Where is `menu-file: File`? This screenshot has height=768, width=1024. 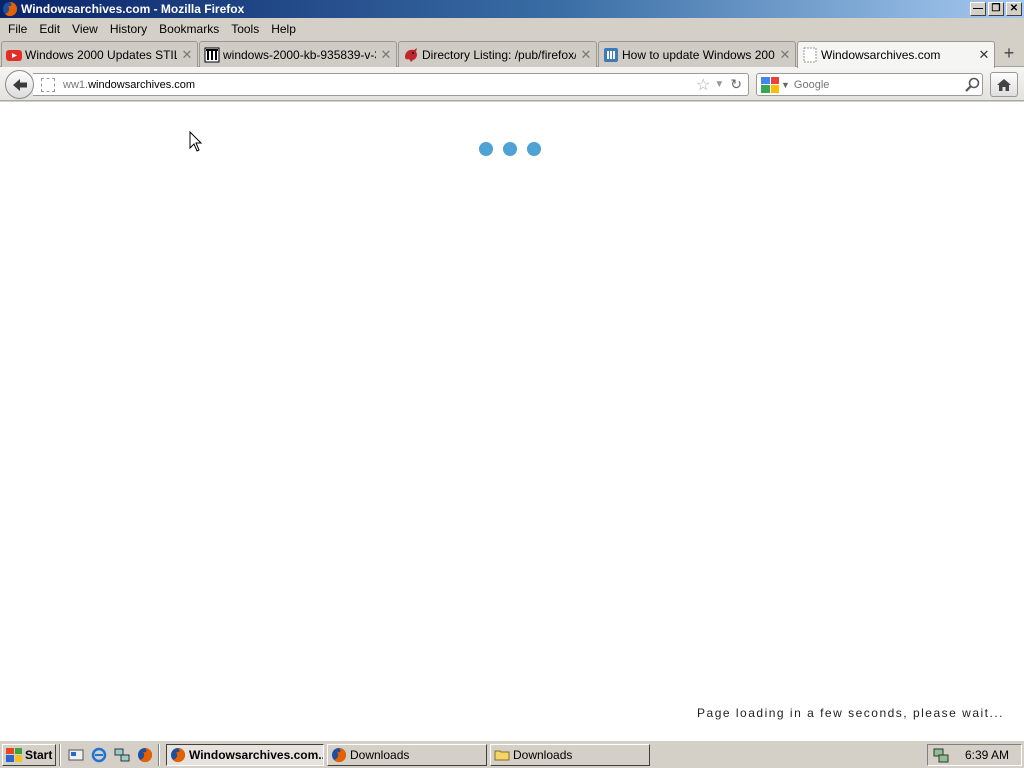 menu-file: File is located at coordinates (17, 29).